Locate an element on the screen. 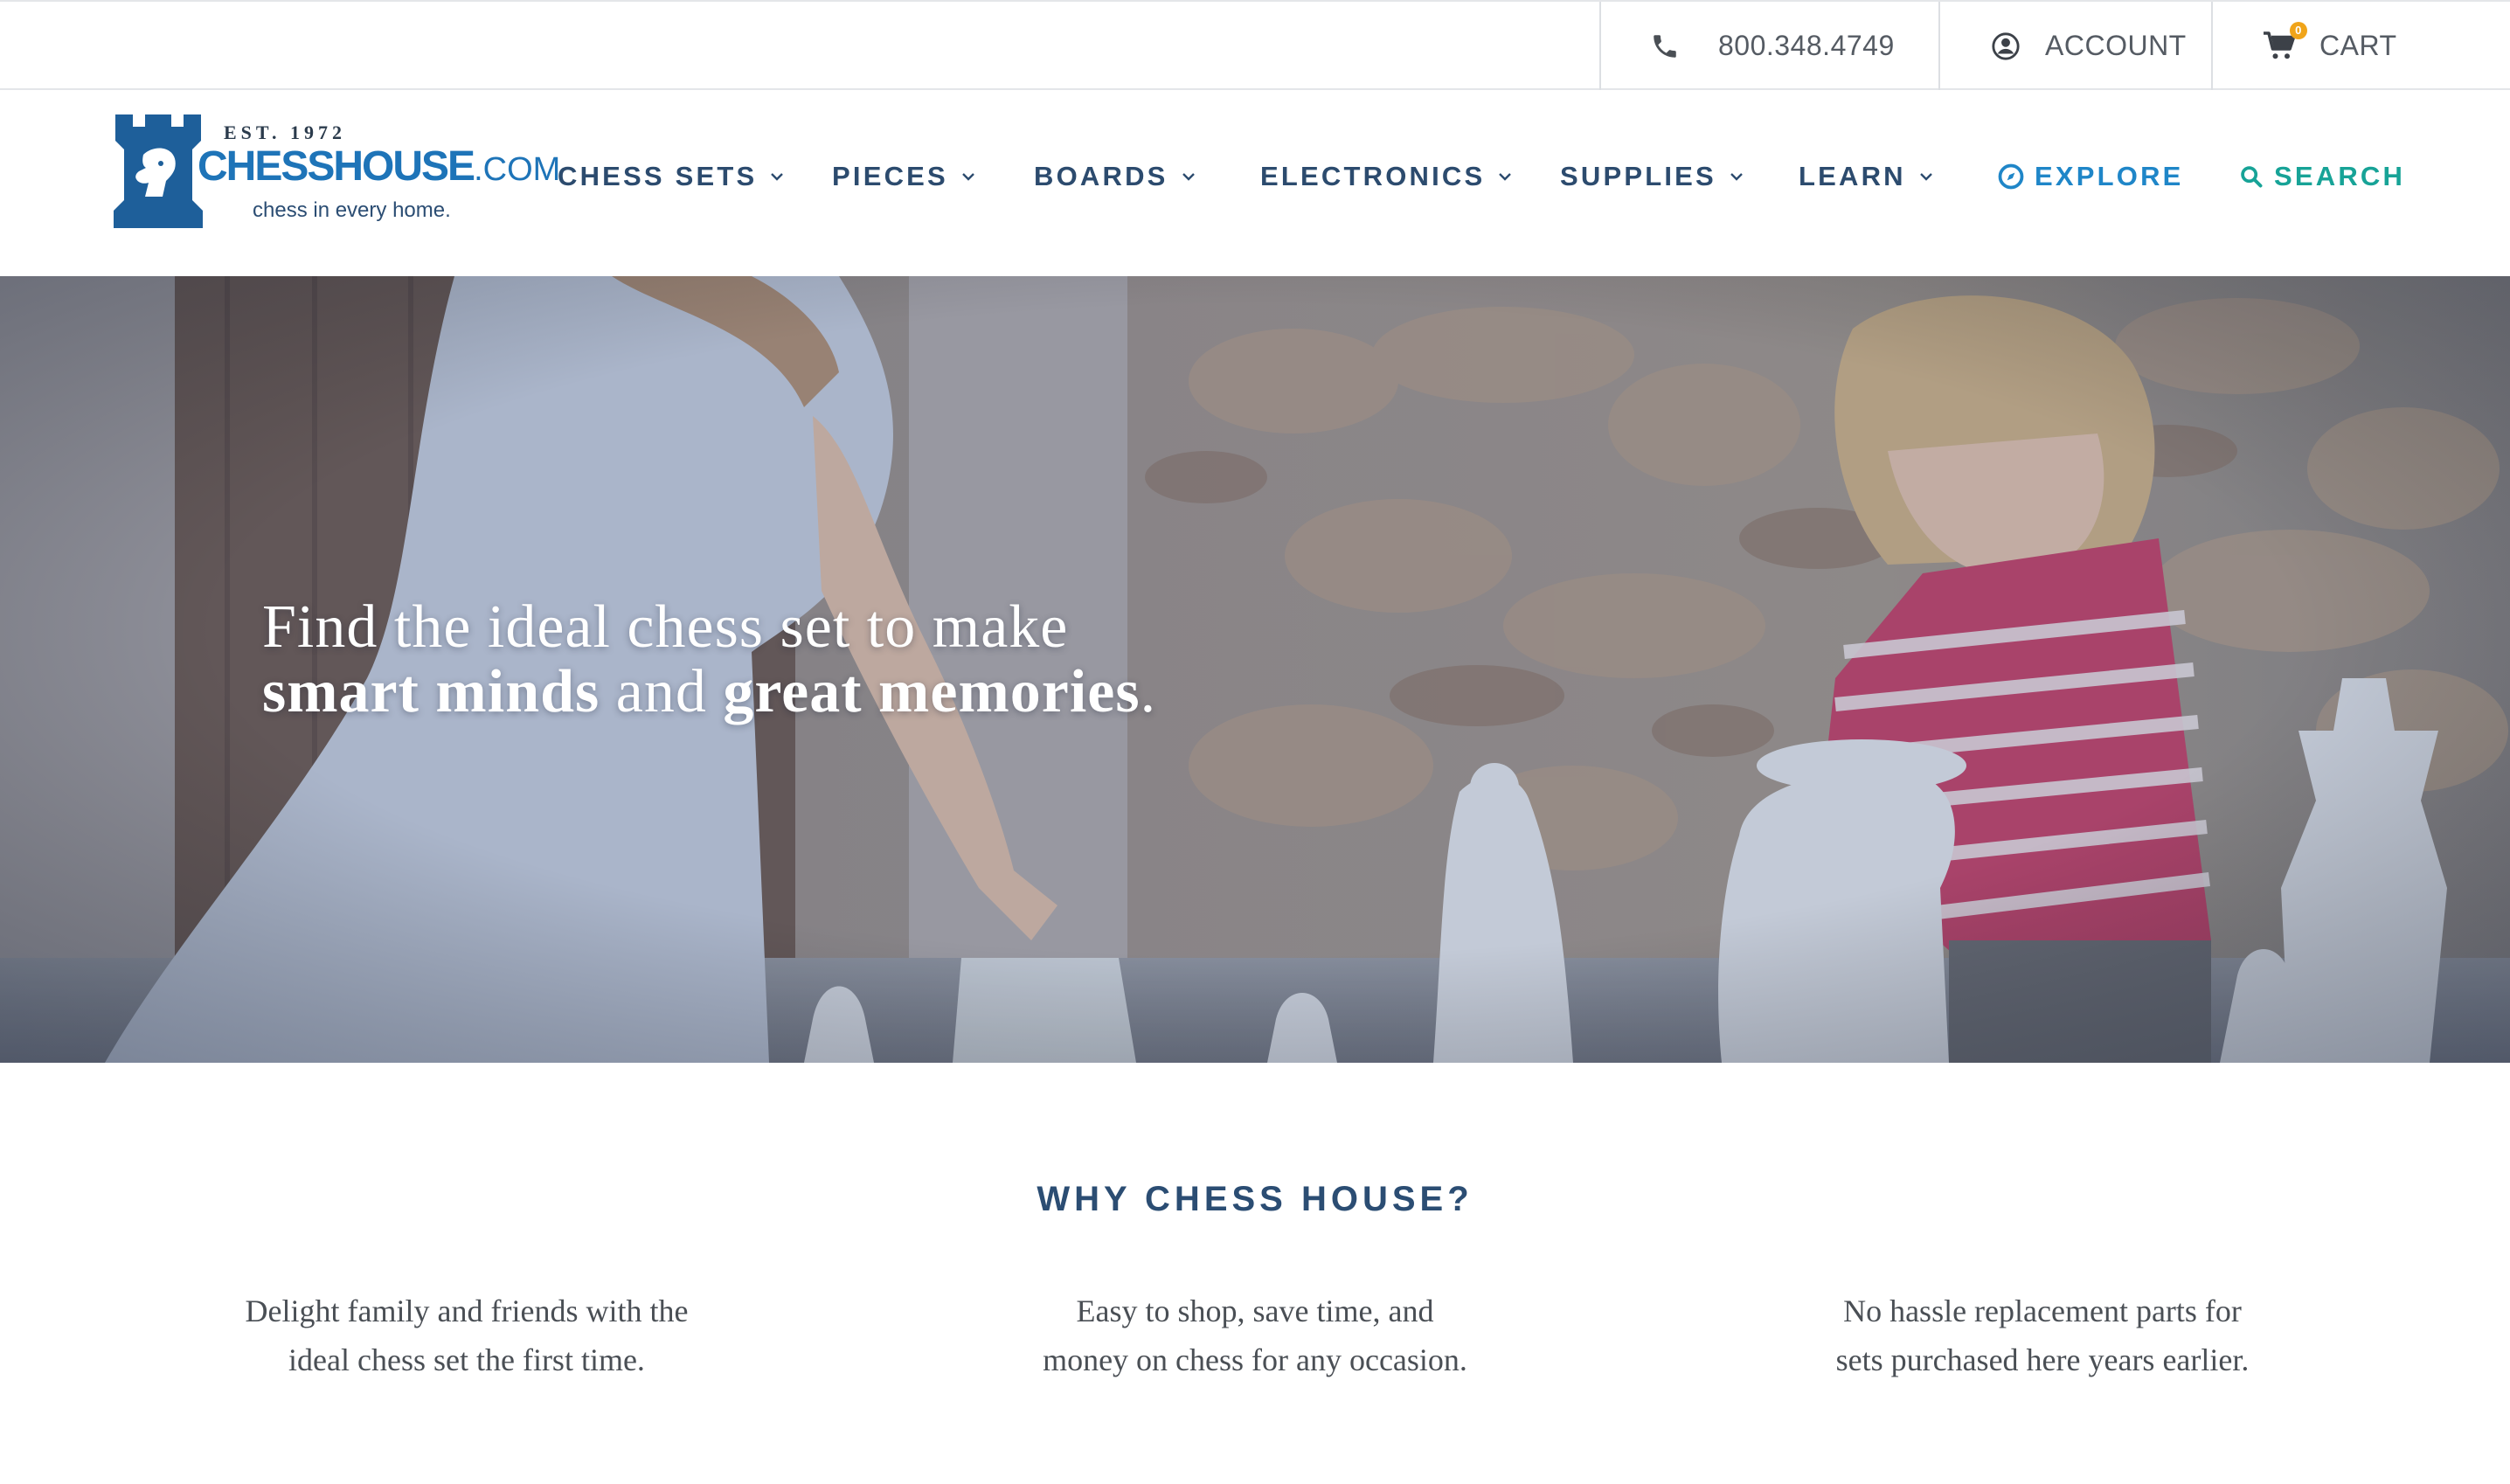  hero-bold-great-memories: great memories is located at coordinates (932, 691).